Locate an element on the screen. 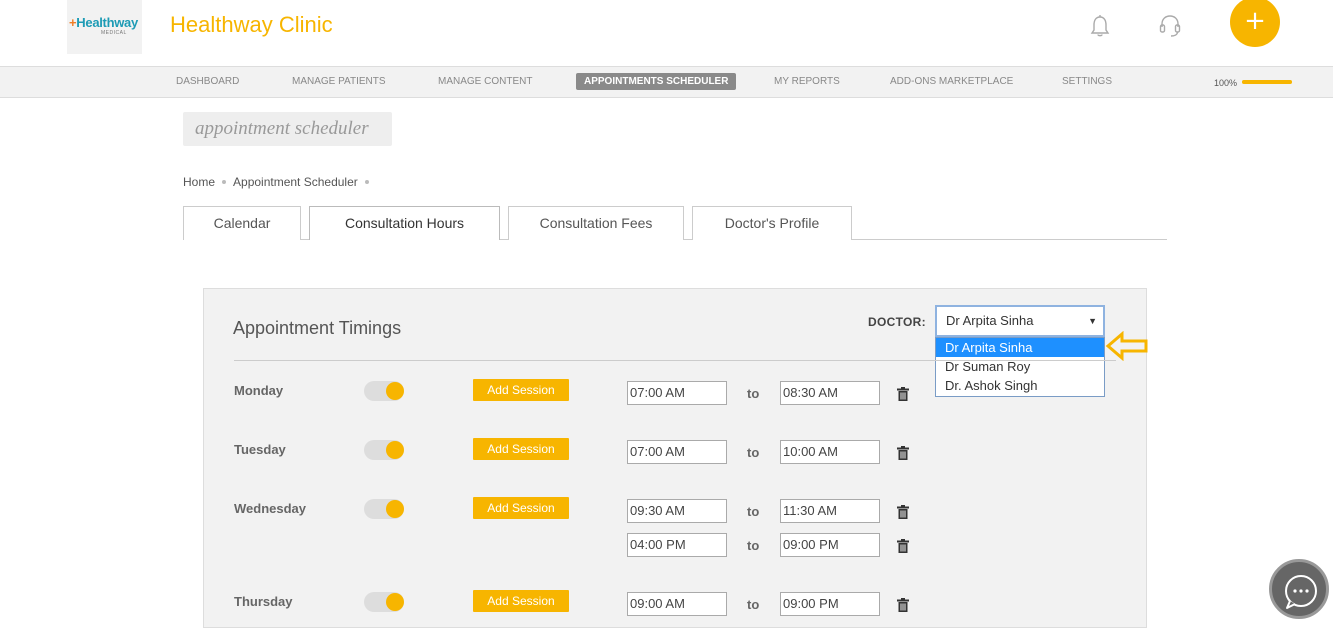 This screenshot has width=1333, height=628. day-label-thursday: Thursday is located at coordinates (263, 601).